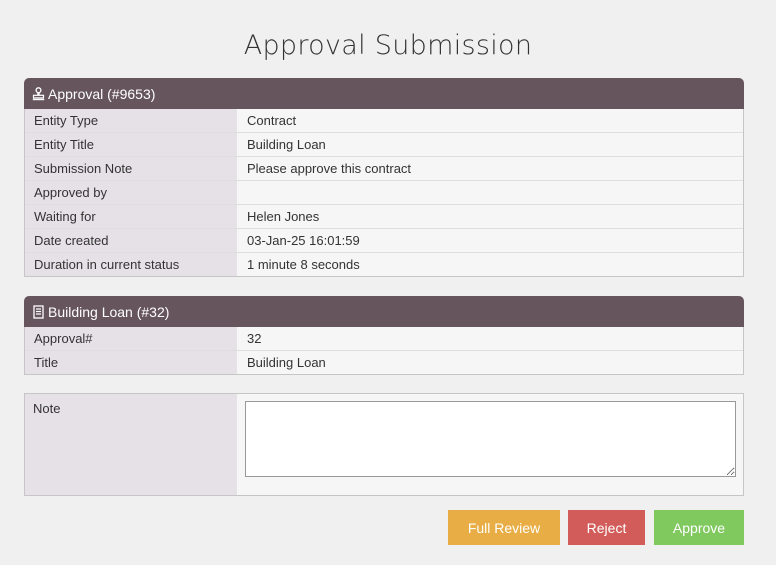 Image resolution: width=776 pixels, height=565 pixels. I want to click on note-textarea, so click(490, 439).